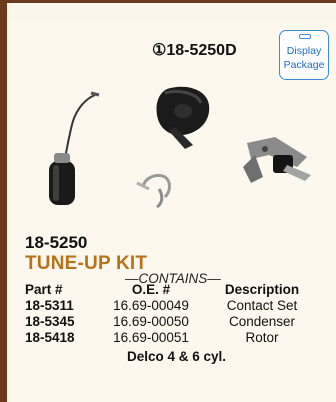  I want to click on header-description: Description, so click(262, 289).